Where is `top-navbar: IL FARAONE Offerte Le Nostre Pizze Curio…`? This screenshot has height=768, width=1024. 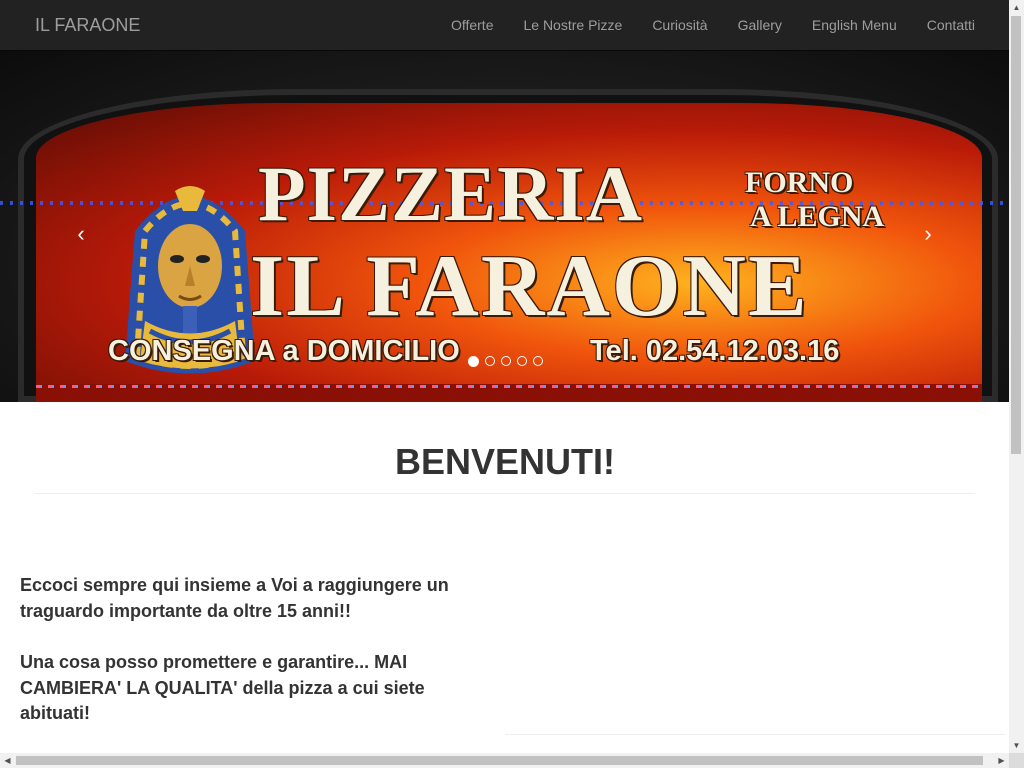 top-navbar: IL FARAONE Offerte Le Nostre Pizze Curio… is located at coordinates (504, 25).